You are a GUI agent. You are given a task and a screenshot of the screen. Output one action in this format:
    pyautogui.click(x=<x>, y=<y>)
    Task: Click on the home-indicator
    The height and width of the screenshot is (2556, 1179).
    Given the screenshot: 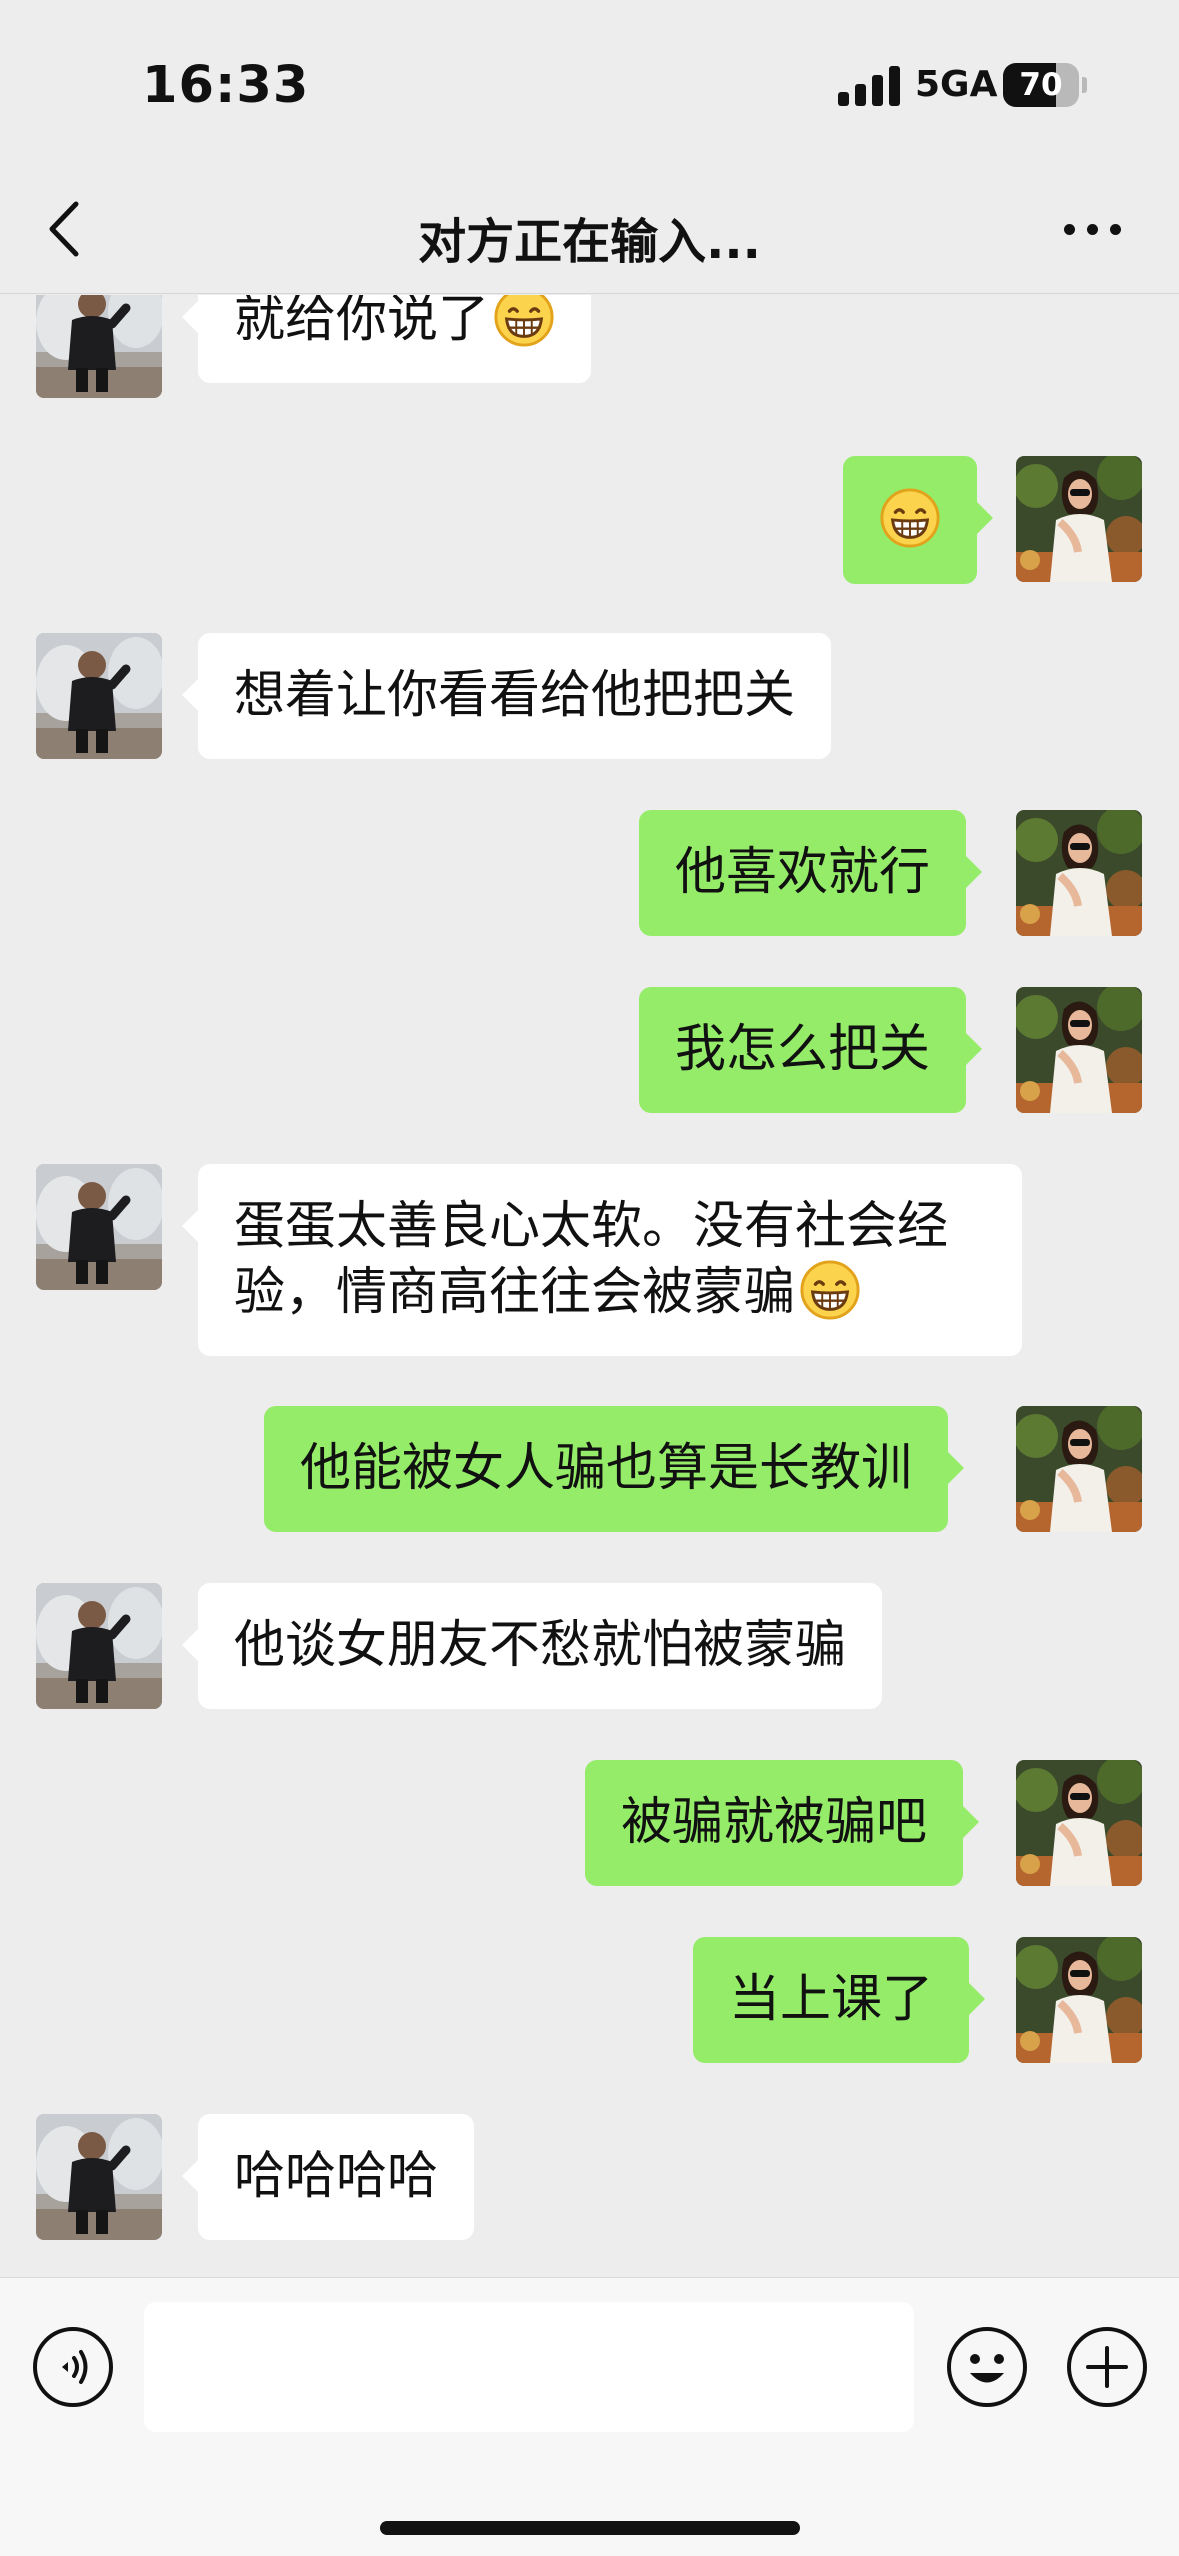 What is the action you would take?
    pyautogui.click(x=590, y=2528)
    